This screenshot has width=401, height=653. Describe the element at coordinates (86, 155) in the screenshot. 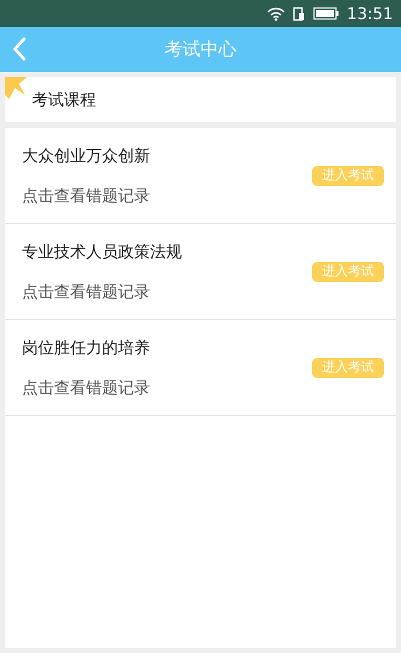

I see `course-name: 大众创业万众创新` at that location.